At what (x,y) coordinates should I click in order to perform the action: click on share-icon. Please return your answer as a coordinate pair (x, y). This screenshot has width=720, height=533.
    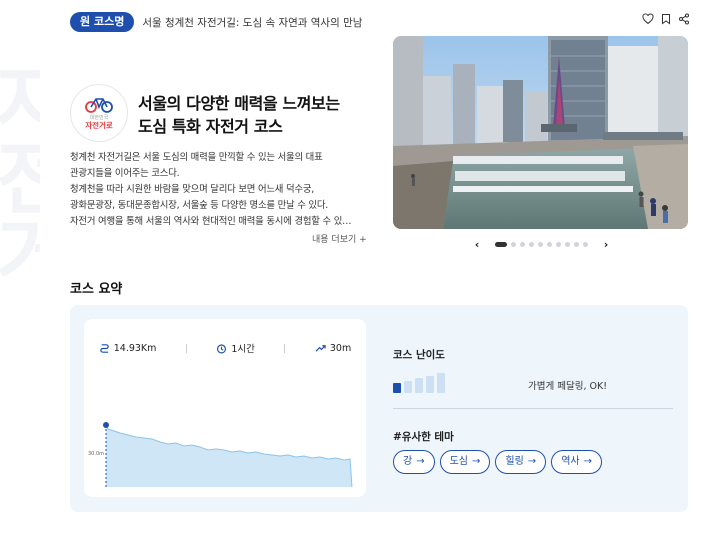
    Looking at the image, I should click on (684, 19).